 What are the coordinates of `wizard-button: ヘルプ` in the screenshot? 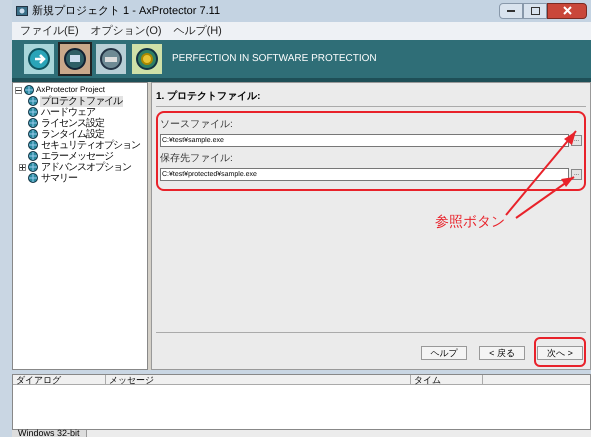 It's located at (444, 353).